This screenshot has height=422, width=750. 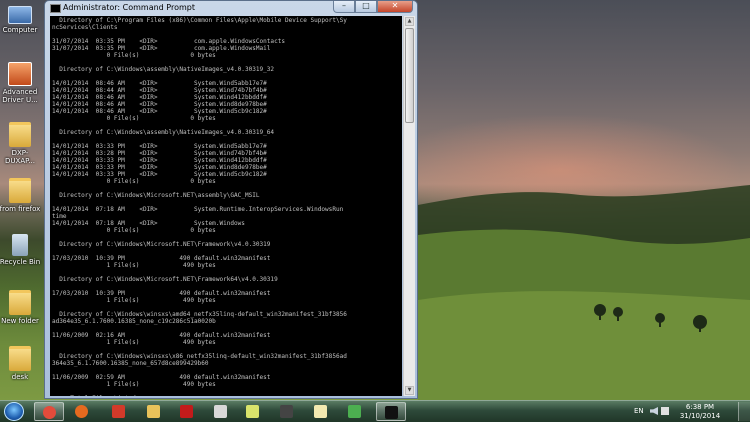 I want to click on network-icon, so click(x=665, y=411).